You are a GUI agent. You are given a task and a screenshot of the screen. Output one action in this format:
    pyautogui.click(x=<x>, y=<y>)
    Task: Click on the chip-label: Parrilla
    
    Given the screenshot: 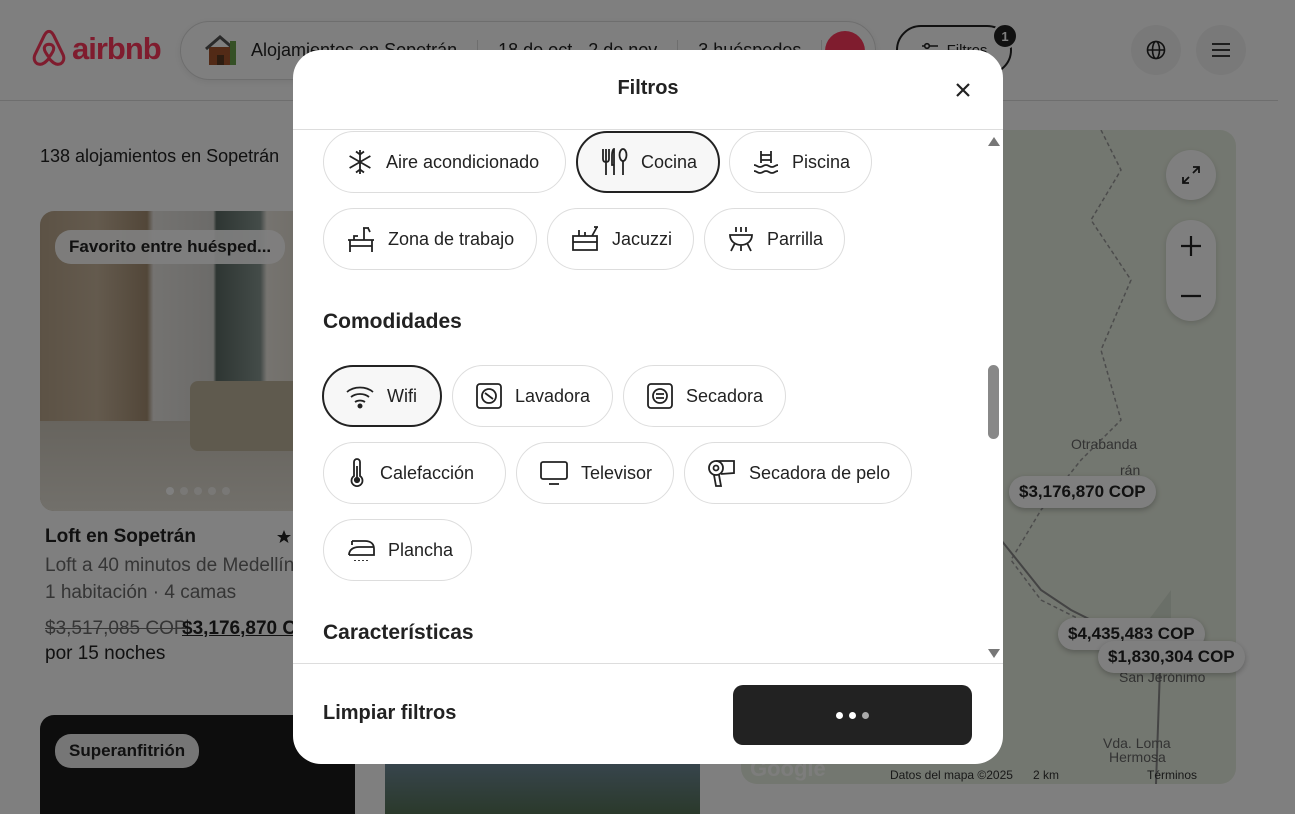 What is the action you would take?
    pyautogui.click(x=795, y=238)
    